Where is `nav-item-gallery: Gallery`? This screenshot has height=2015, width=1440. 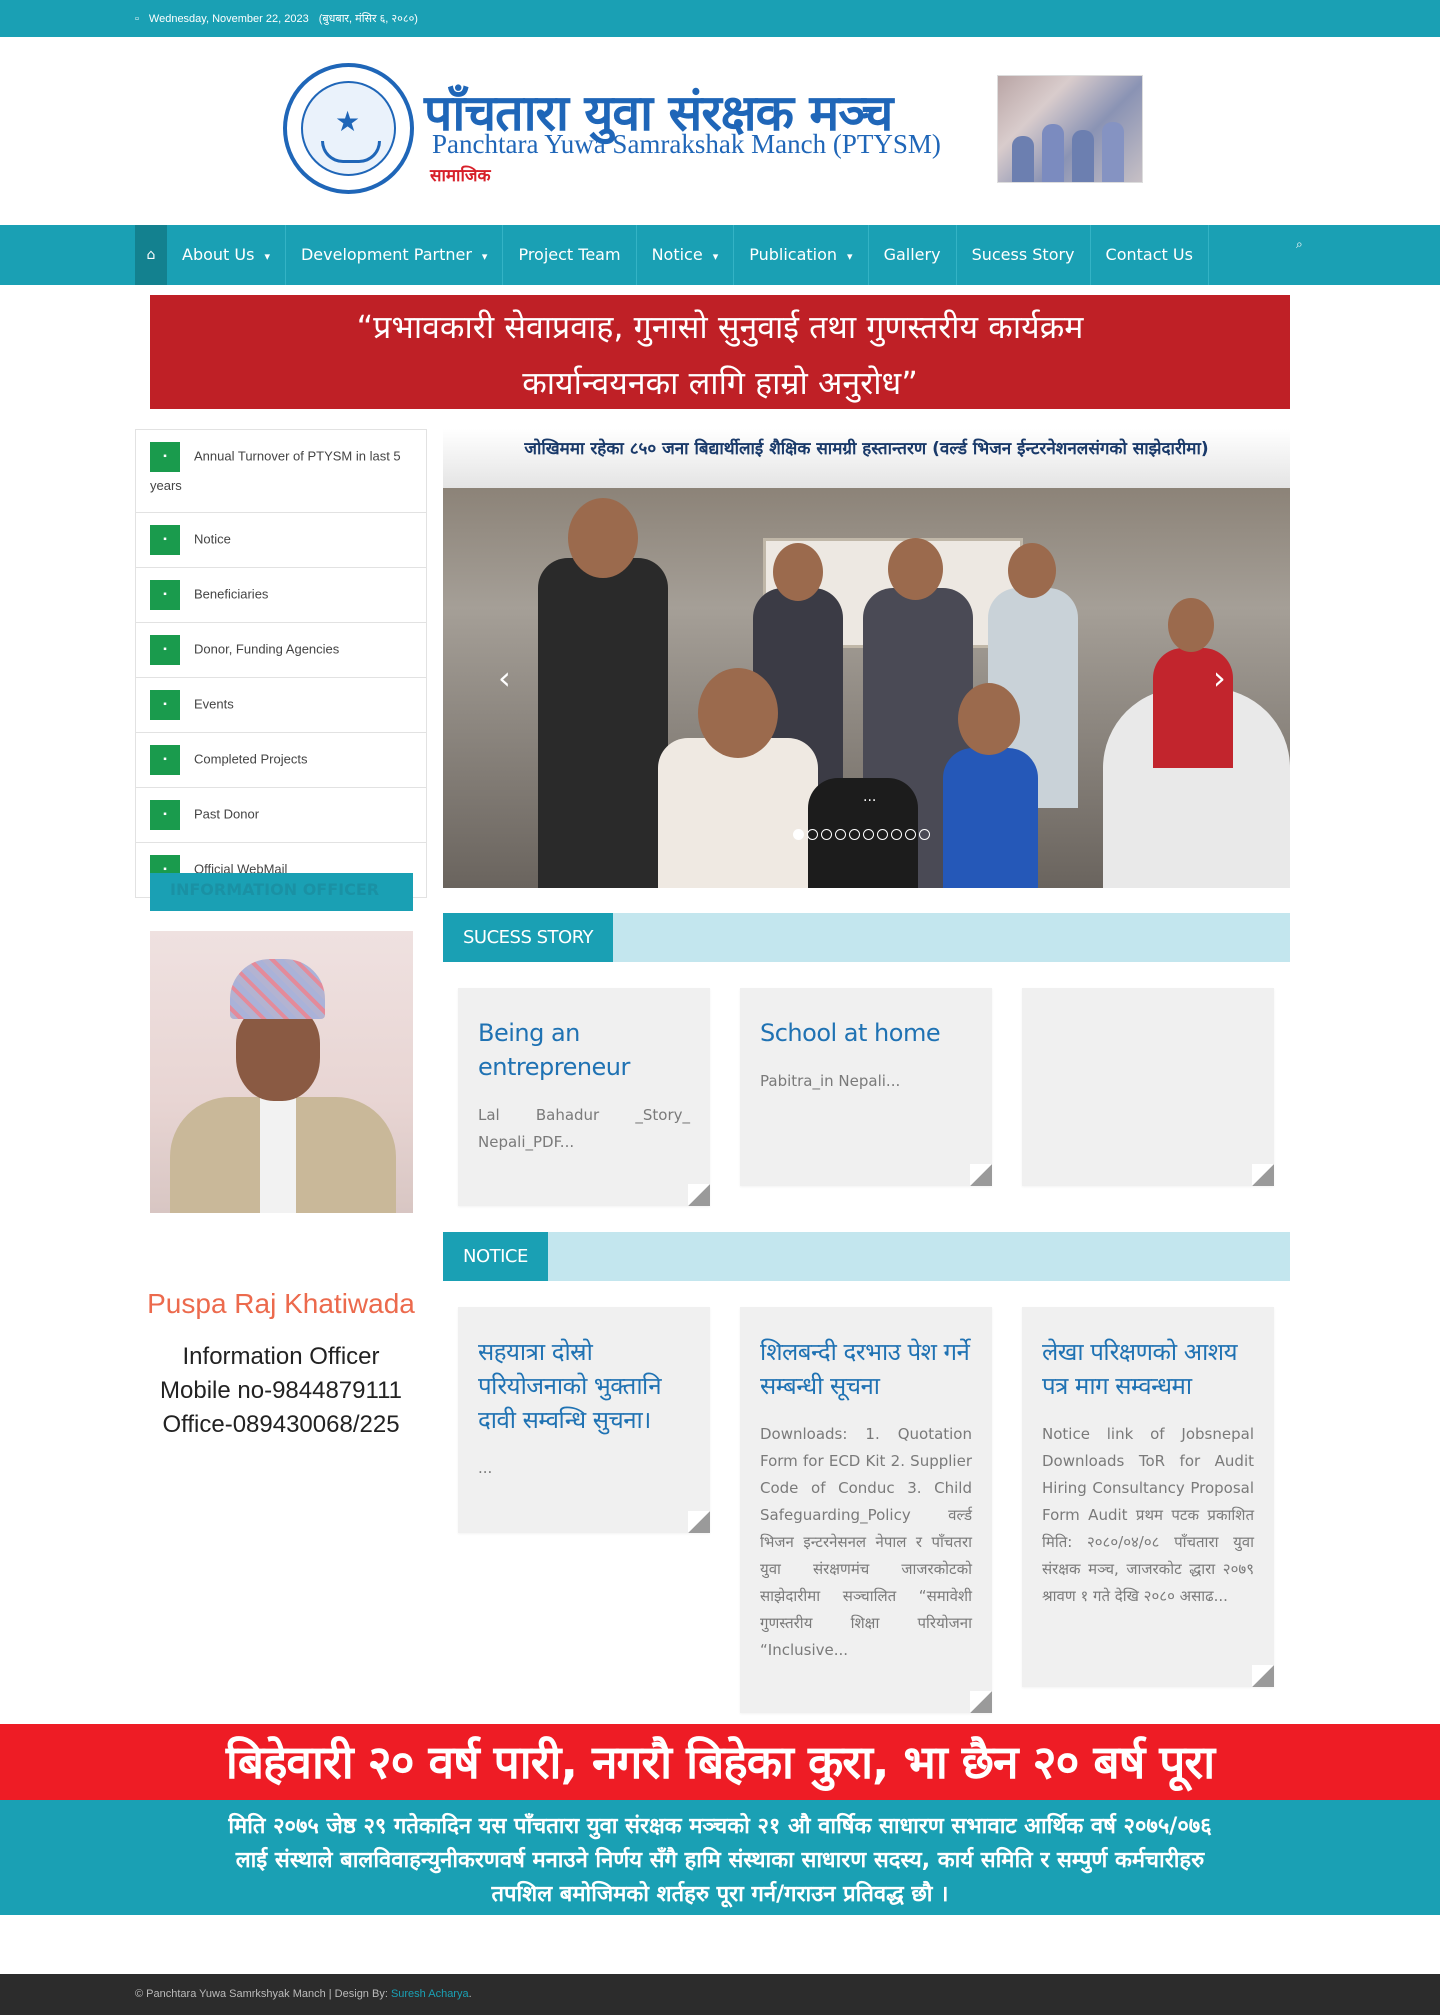
nav-item-gallery: Gallery is located at coordinates (913, 255).